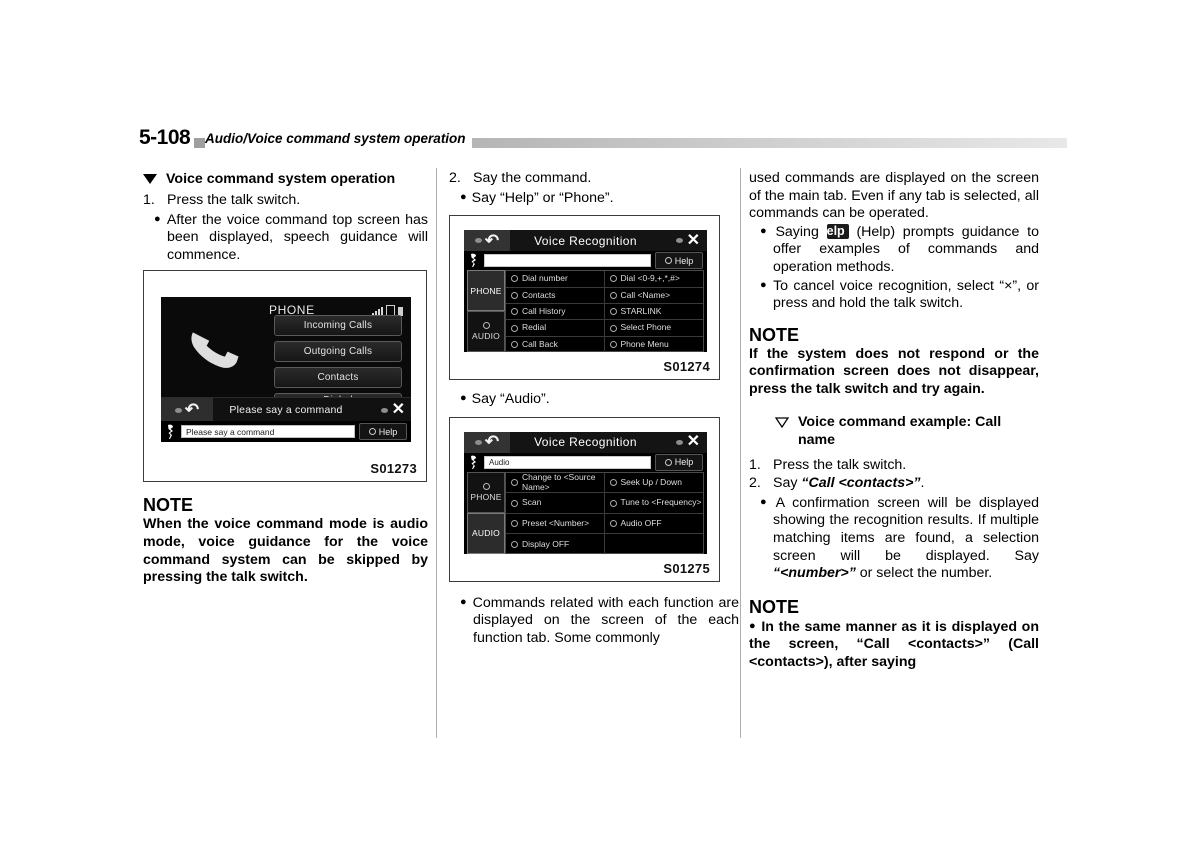  What do you see at coordinates (900, 430) in the screenshot?
I see `subsection-heading-label: Voice command example: Call name` at bounding box center [900, 430].